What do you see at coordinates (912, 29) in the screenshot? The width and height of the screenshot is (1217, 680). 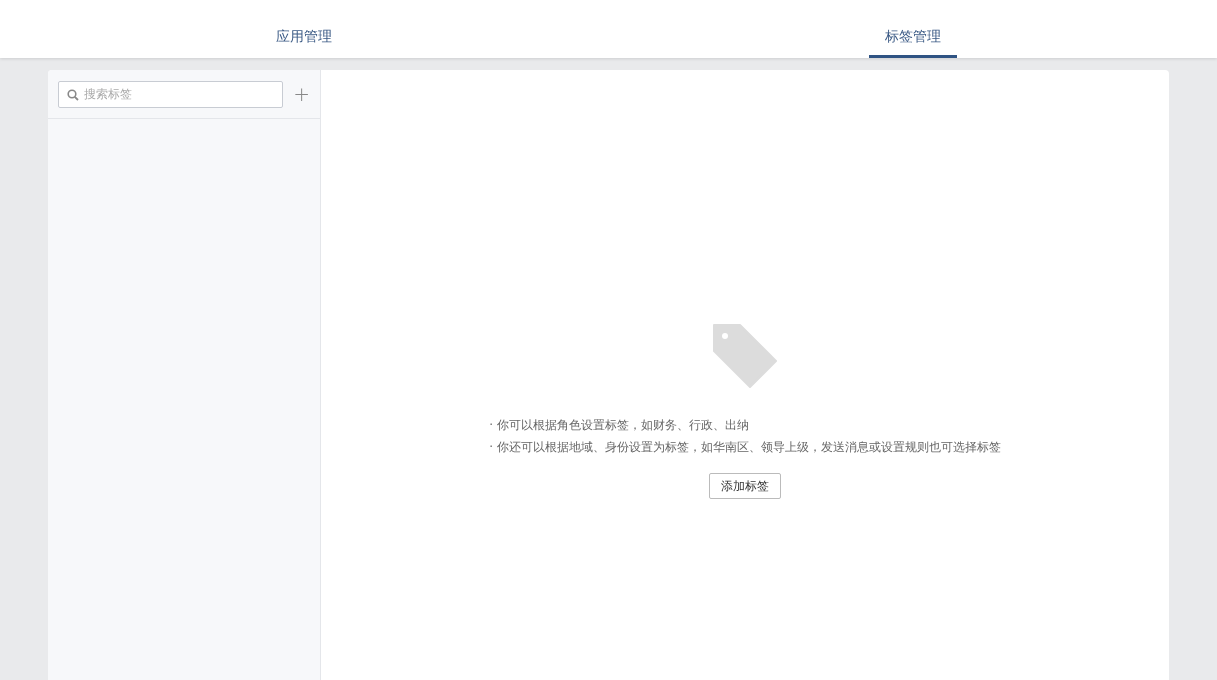 I see `tab: 标签管理` at bounding box center [912, 29].